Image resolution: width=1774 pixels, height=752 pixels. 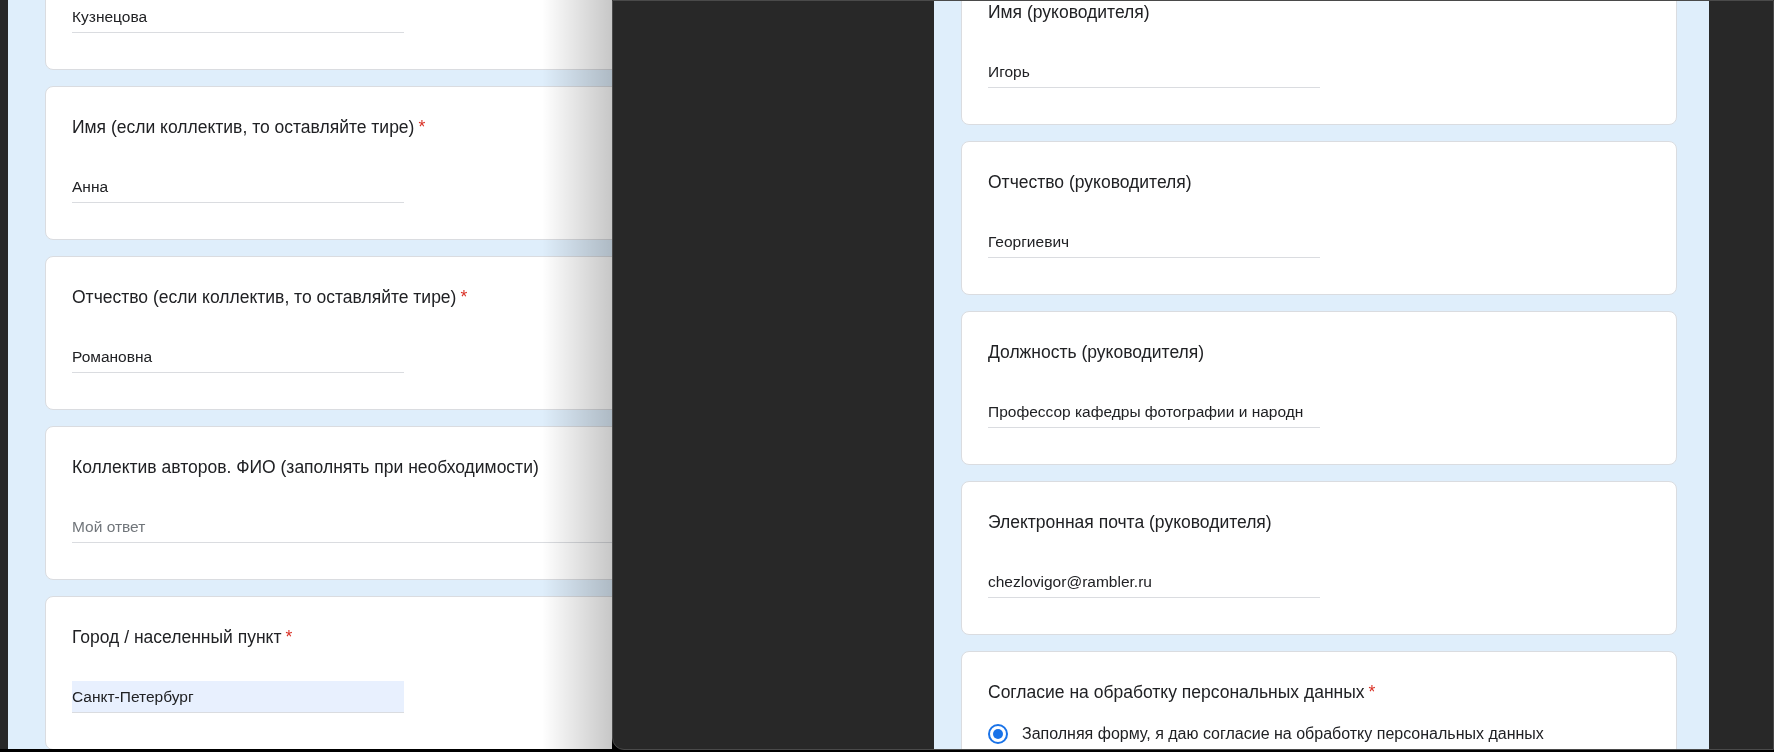 What do you see at coordinates (1154, 72) in the screenshot?
I see `text-input-field: Игорь` at bounding box center [1154, 72].